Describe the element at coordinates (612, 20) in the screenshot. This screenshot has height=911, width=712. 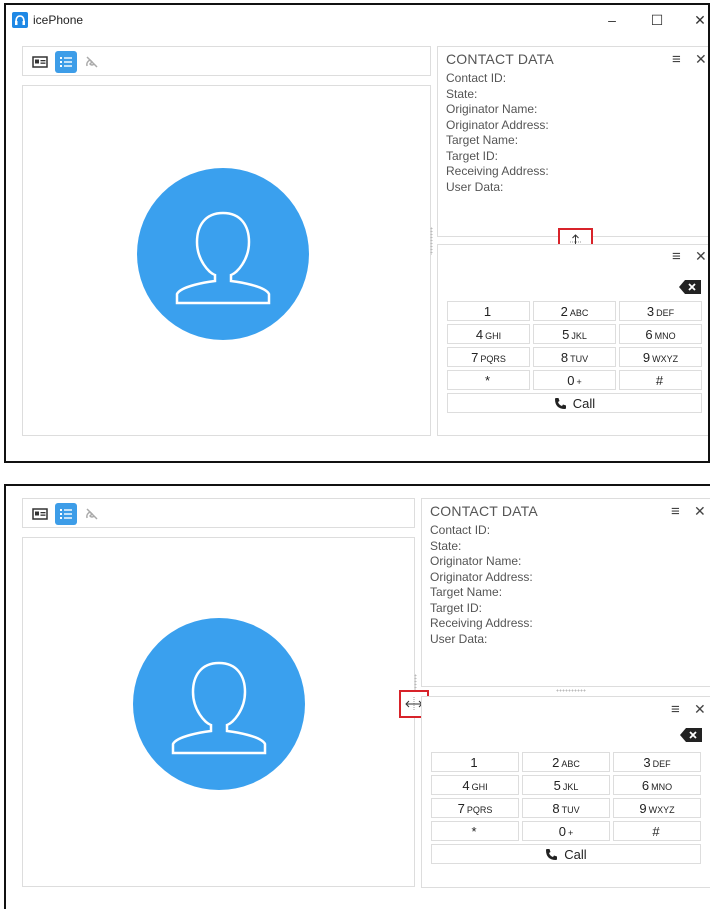
I see `minimize-button: –` at that location.